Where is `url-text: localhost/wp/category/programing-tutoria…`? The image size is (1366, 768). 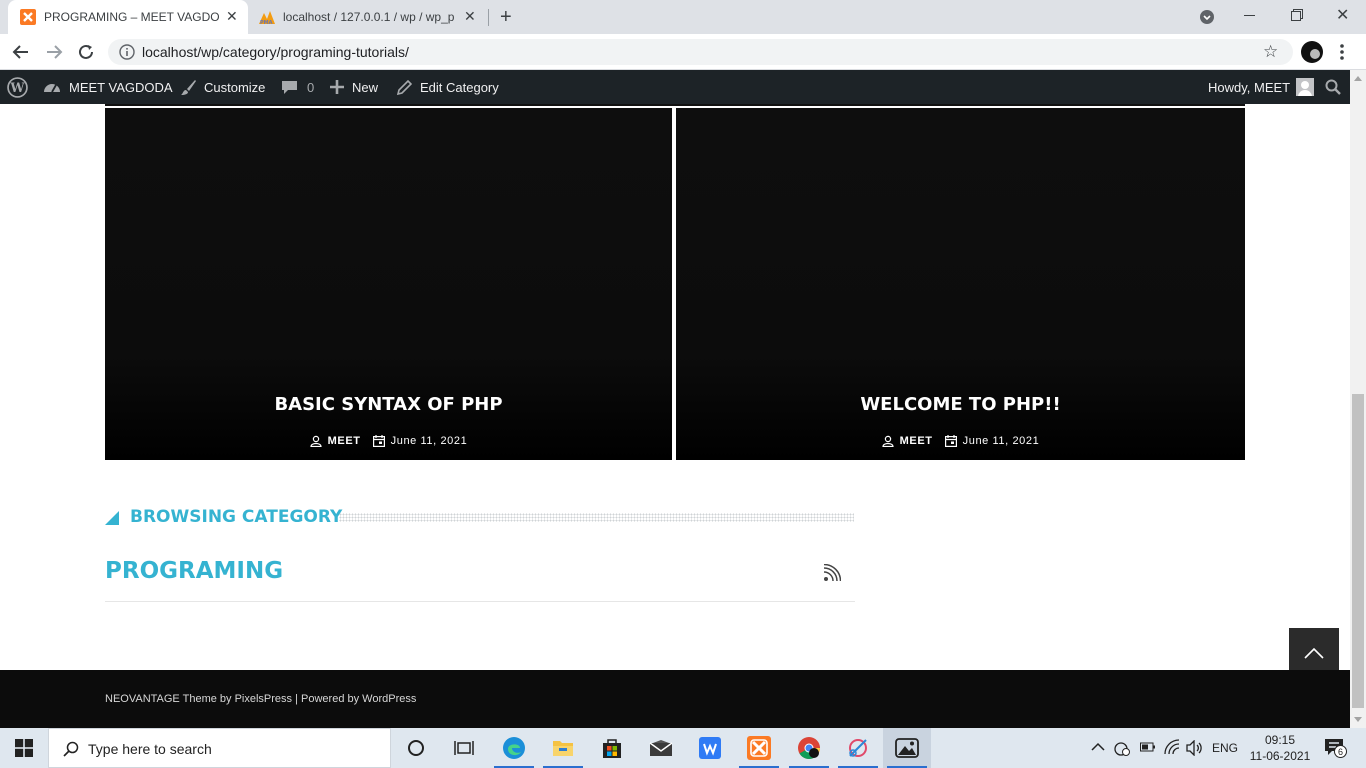
url-text: localhost/wp/category/programing-tutoria… is located at coordinates (275, 52).